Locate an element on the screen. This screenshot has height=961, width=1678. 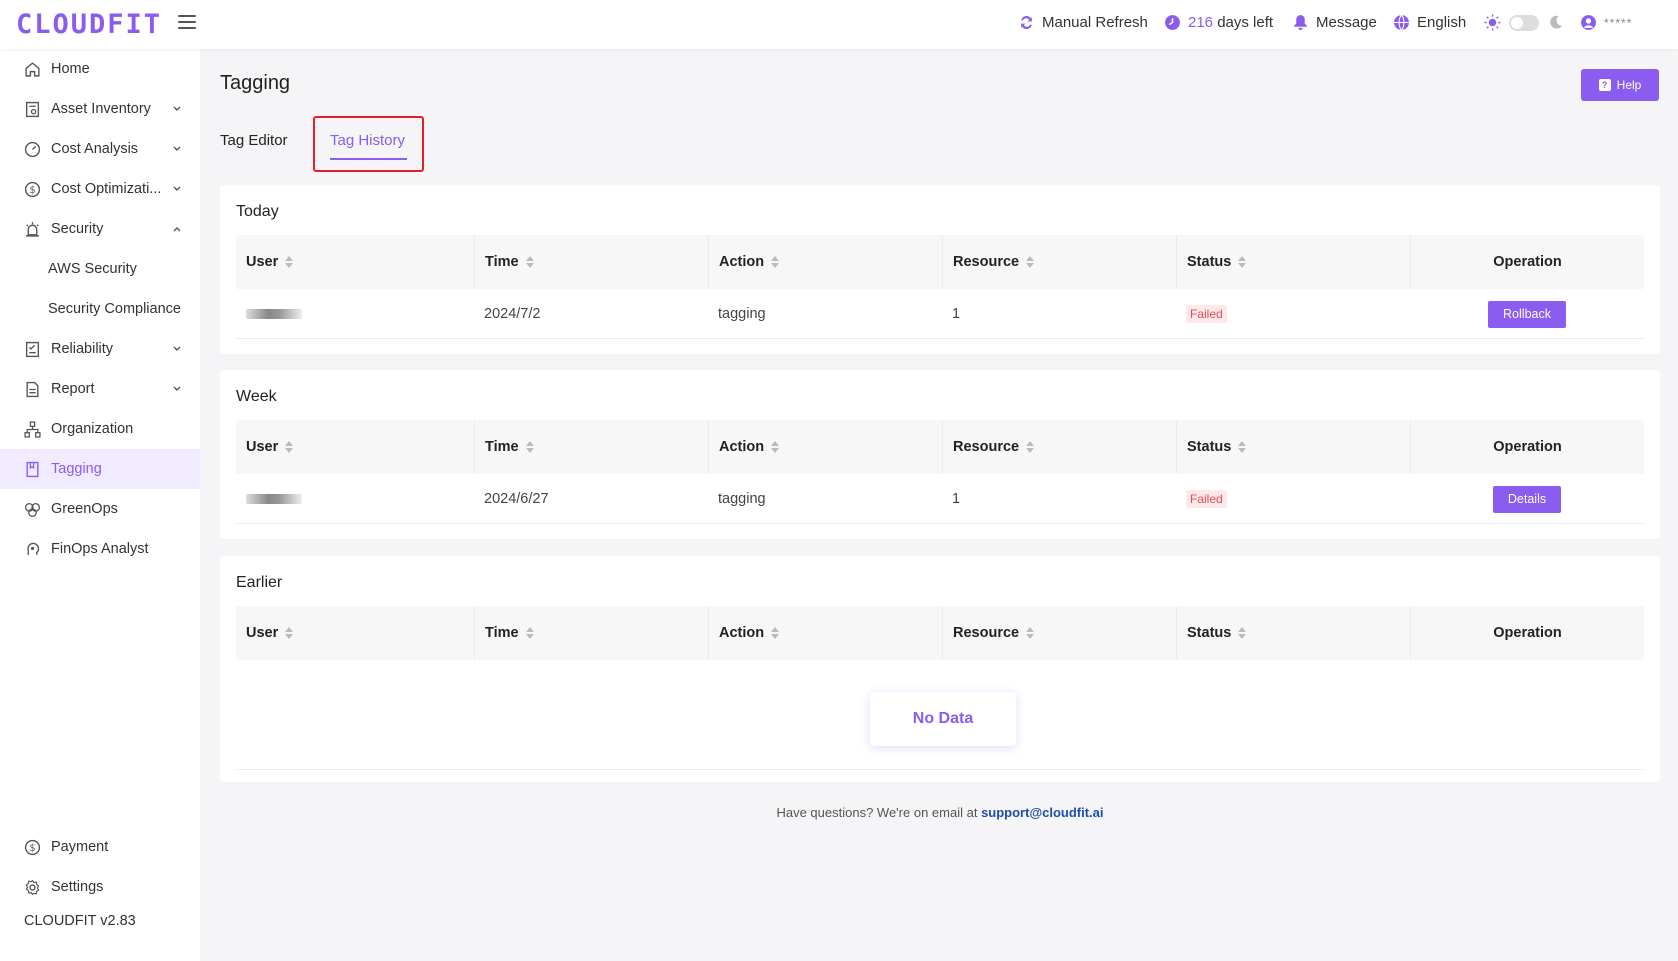
sidebar-item-security: Security is located at coordinates (100, 229).